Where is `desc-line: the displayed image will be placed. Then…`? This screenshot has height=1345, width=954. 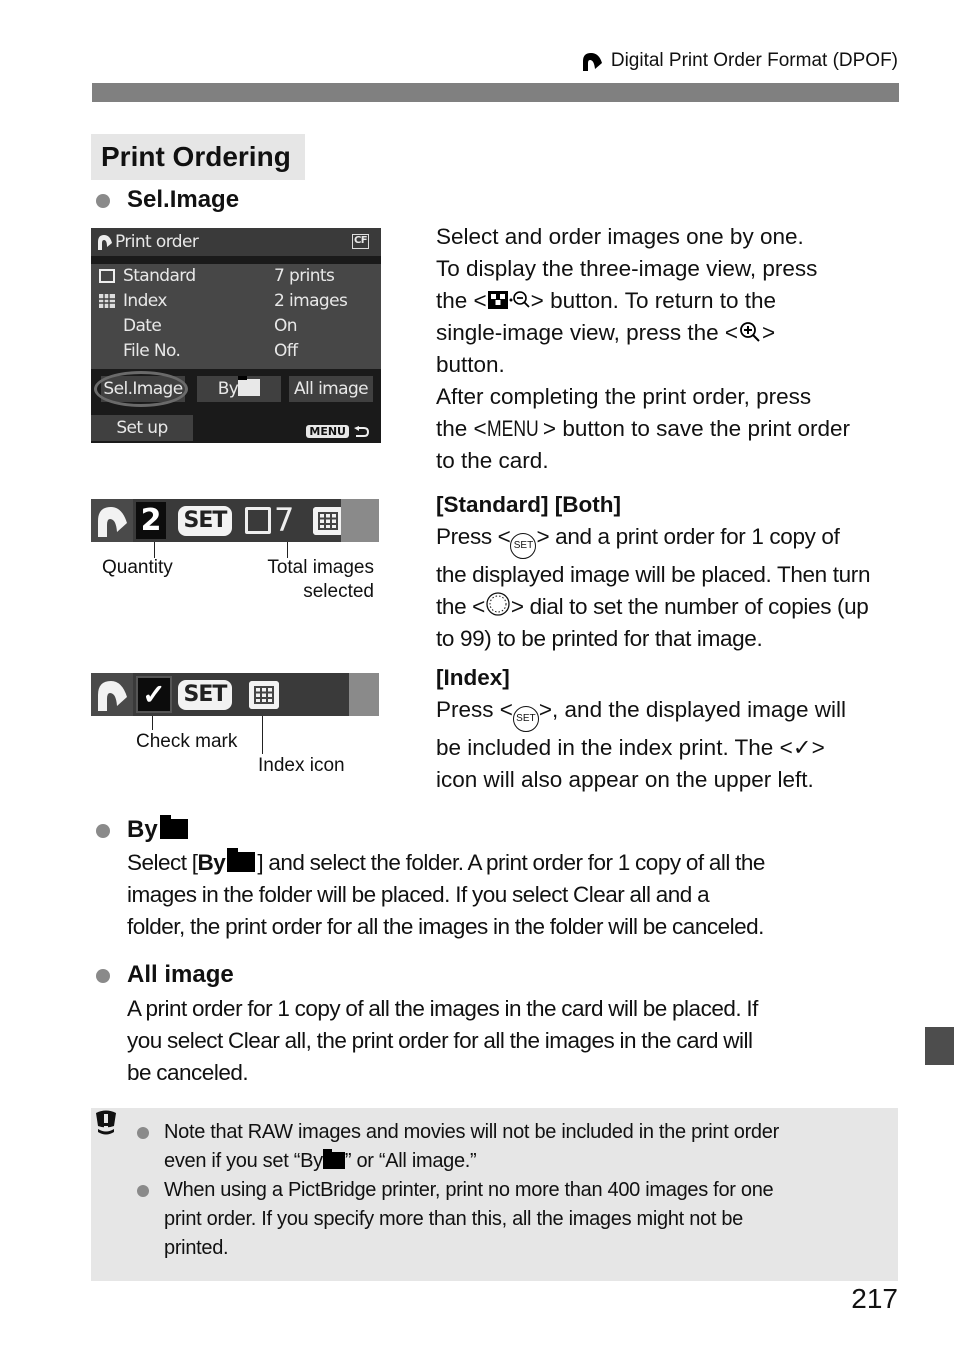
desc-line: the displayed image will be placed. Then… is located at coordinates (653, 574).